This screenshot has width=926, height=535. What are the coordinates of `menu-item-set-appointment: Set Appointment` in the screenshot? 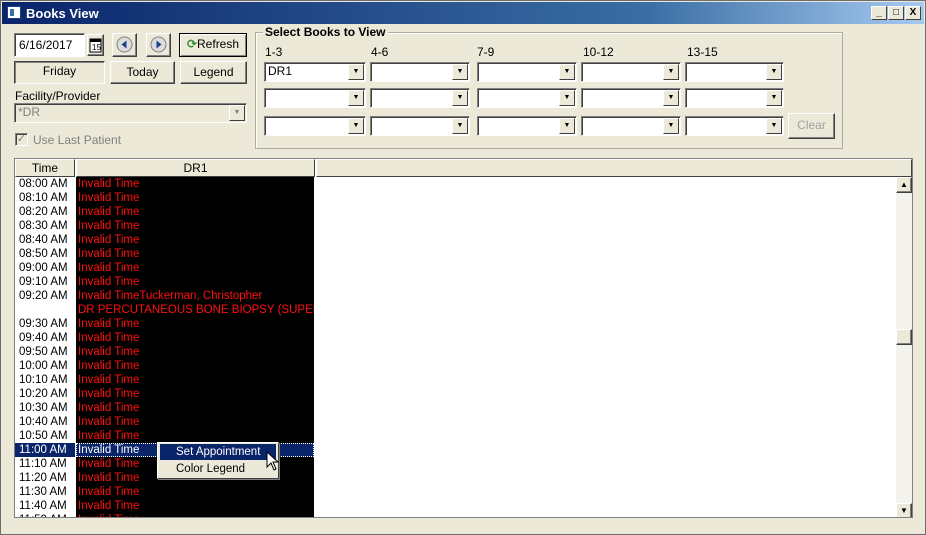 It's located at (218, 452).